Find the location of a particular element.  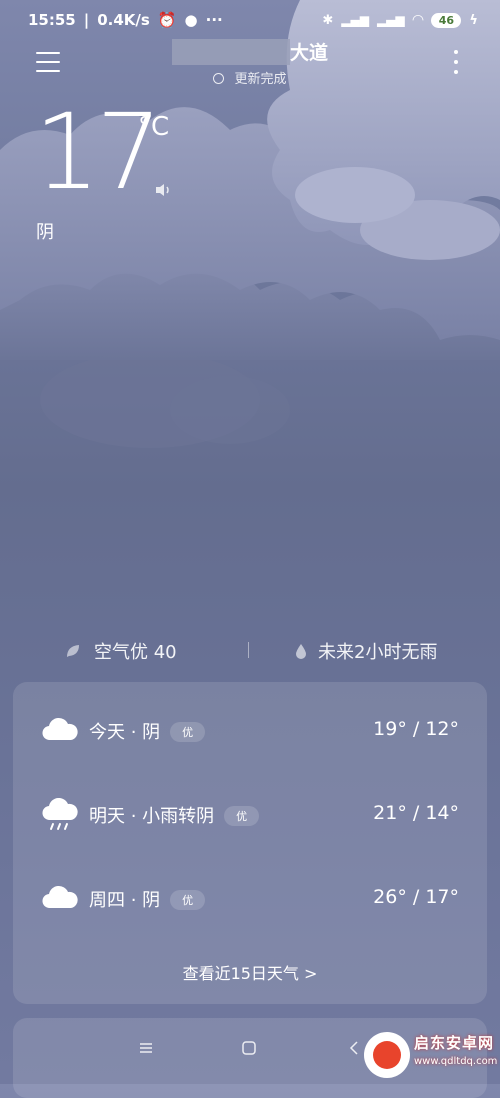

rain-forecast-text: 未来2小时无雨 is located at coordinates (378, 652).